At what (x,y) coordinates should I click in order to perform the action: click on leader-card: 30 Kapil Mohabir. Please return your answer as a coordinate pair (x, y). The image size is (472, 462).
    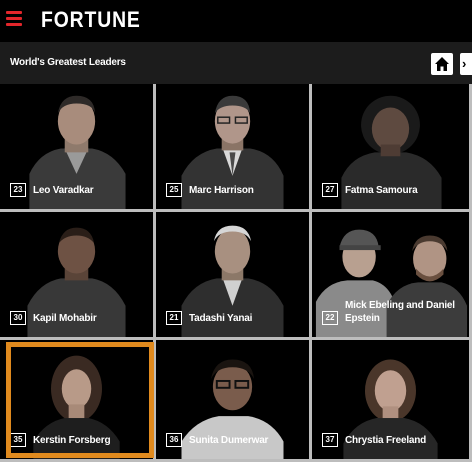
    Looking at the image, I should click on (78, 276).